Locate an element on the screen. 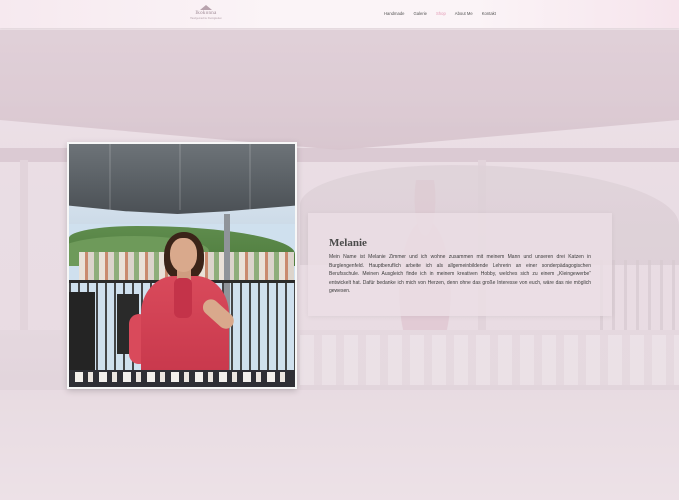  site-logo: Ikokonna Handgemachte Kleinigkeiten is located at coordinates (206, 14).